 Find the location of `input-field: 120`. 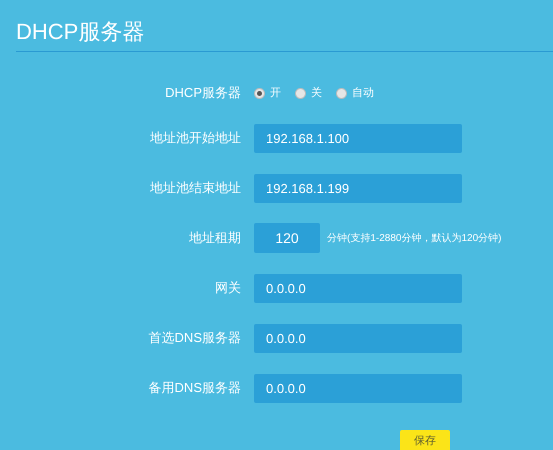

input-field: 120 is located at coordinates (287, 238).